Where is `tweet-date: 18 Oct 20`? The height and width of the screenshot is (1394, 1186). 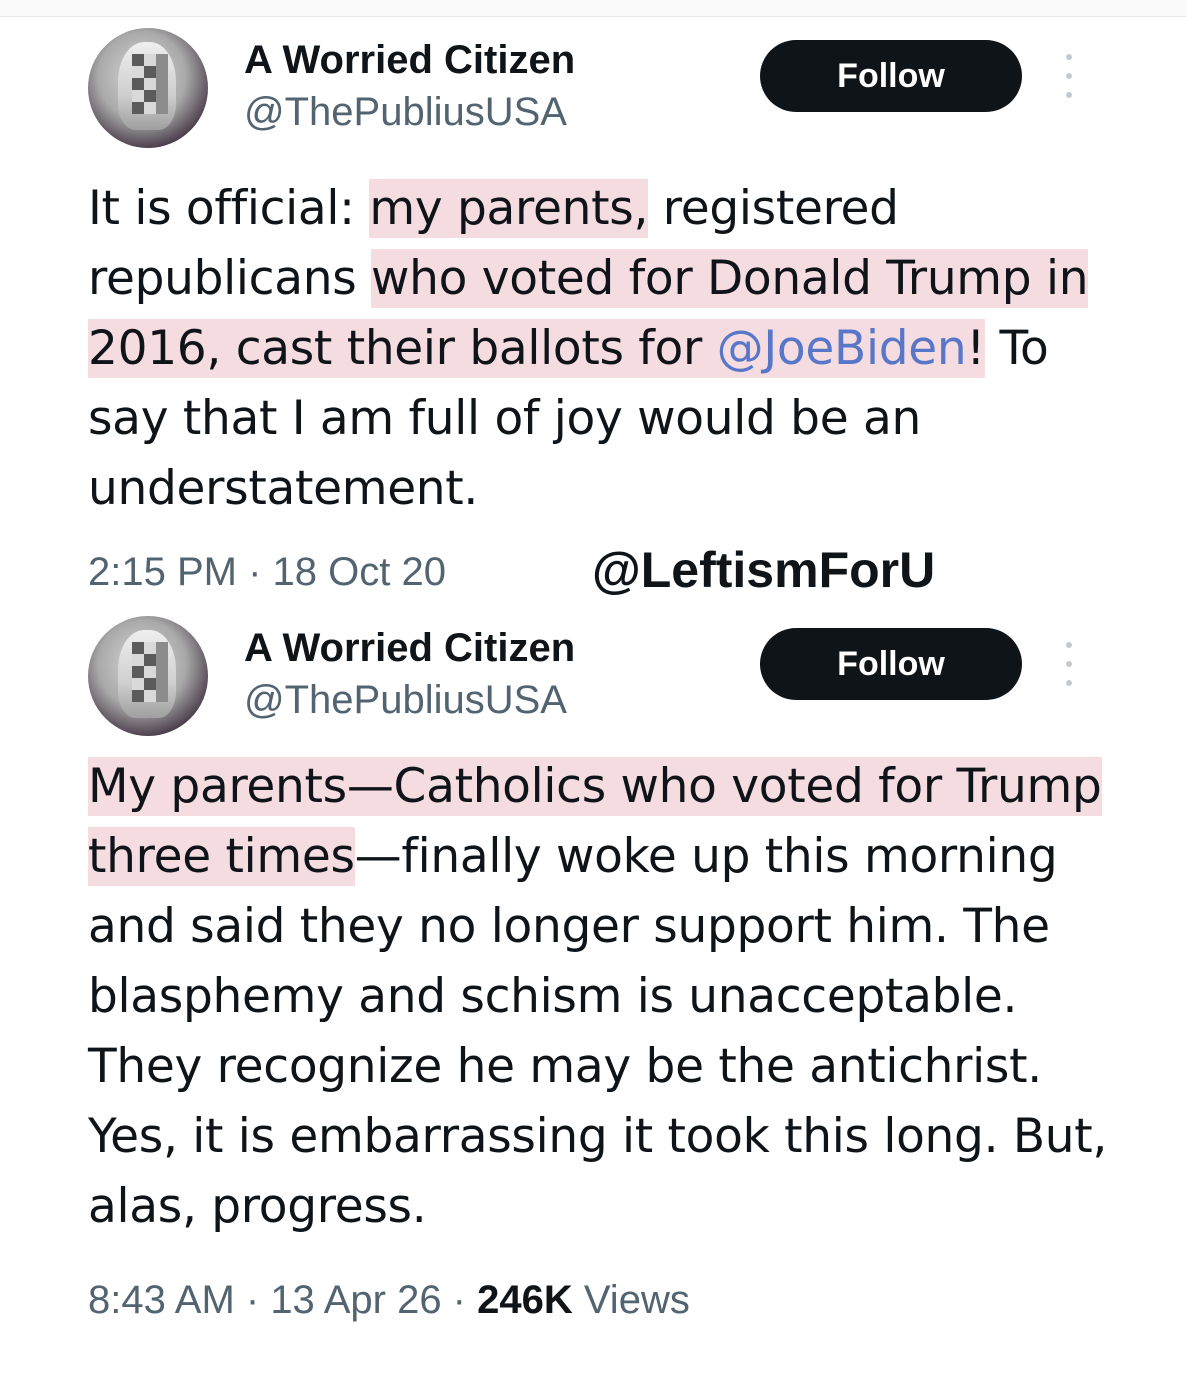
tweet-date: 18 Oct 20 is located at coordinates (359, 572).